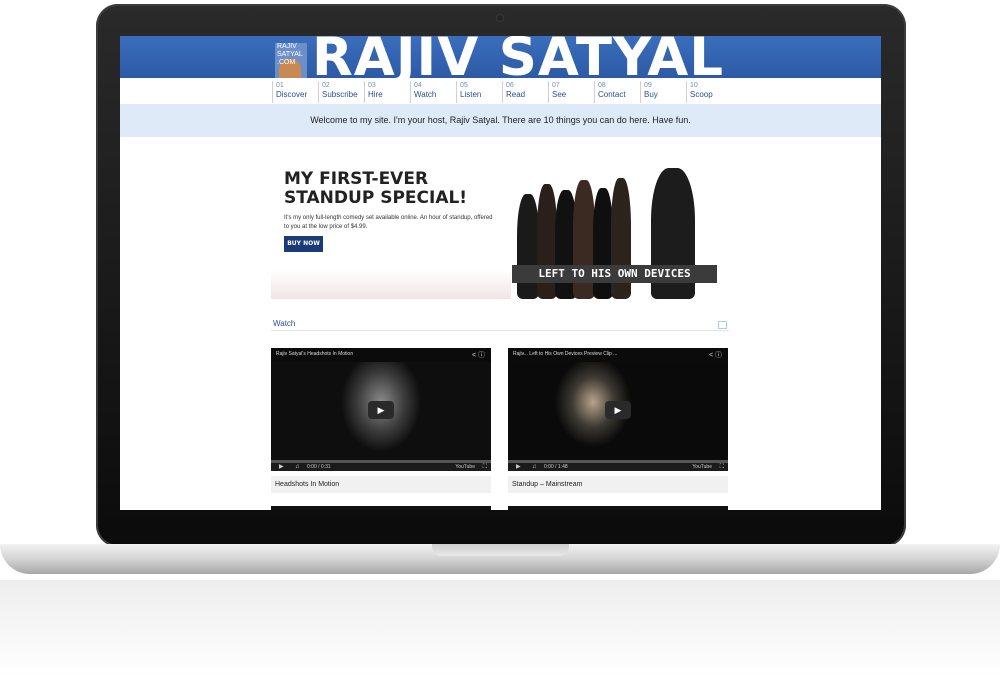 The width and height of the screenshot is (1000, 677). I want to click on nav-item-listen: 05 Listen, so click(479, 92).